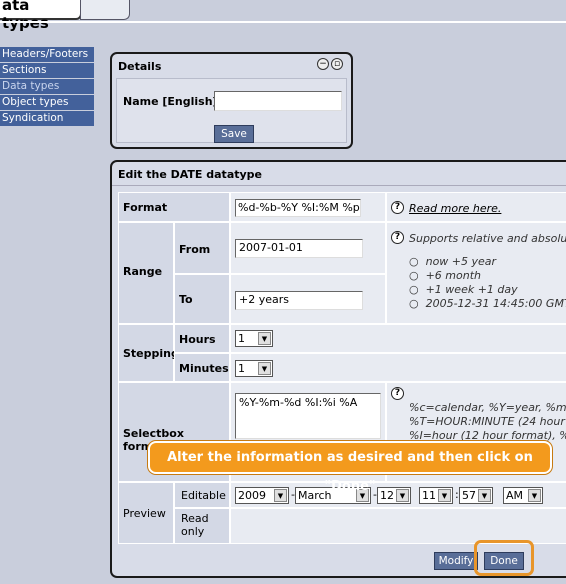 The height and width of the screenshot is (584, 566). I want to click on format-input: %d-%b-%Y %I:%M %p, so click(298, 208).